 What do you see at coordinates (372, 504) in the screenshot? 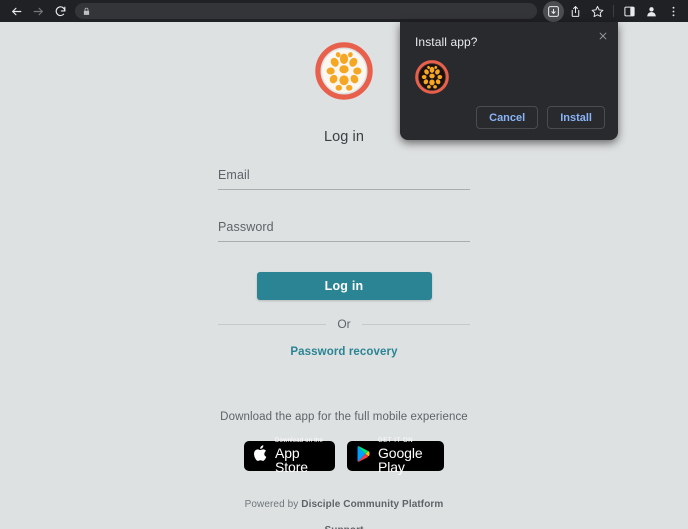
I see `powered-brand: Disciple Community Platform` at bounding box center [372, 504].